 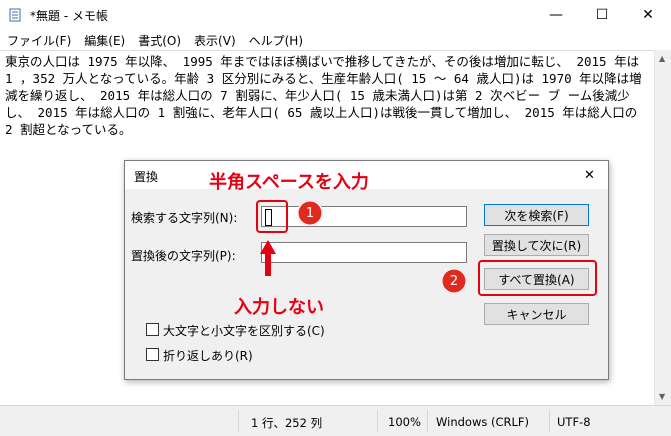 I want to click on replace-label: 置換後の文字列(P):, so click(x=183, y=256).